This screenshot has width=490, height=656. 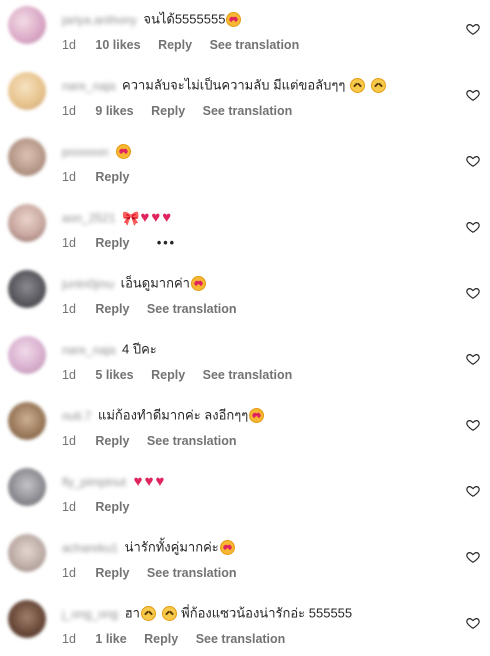 I want to click on comment-item: pooooon 1d Reply, so click(x=245, y=165).